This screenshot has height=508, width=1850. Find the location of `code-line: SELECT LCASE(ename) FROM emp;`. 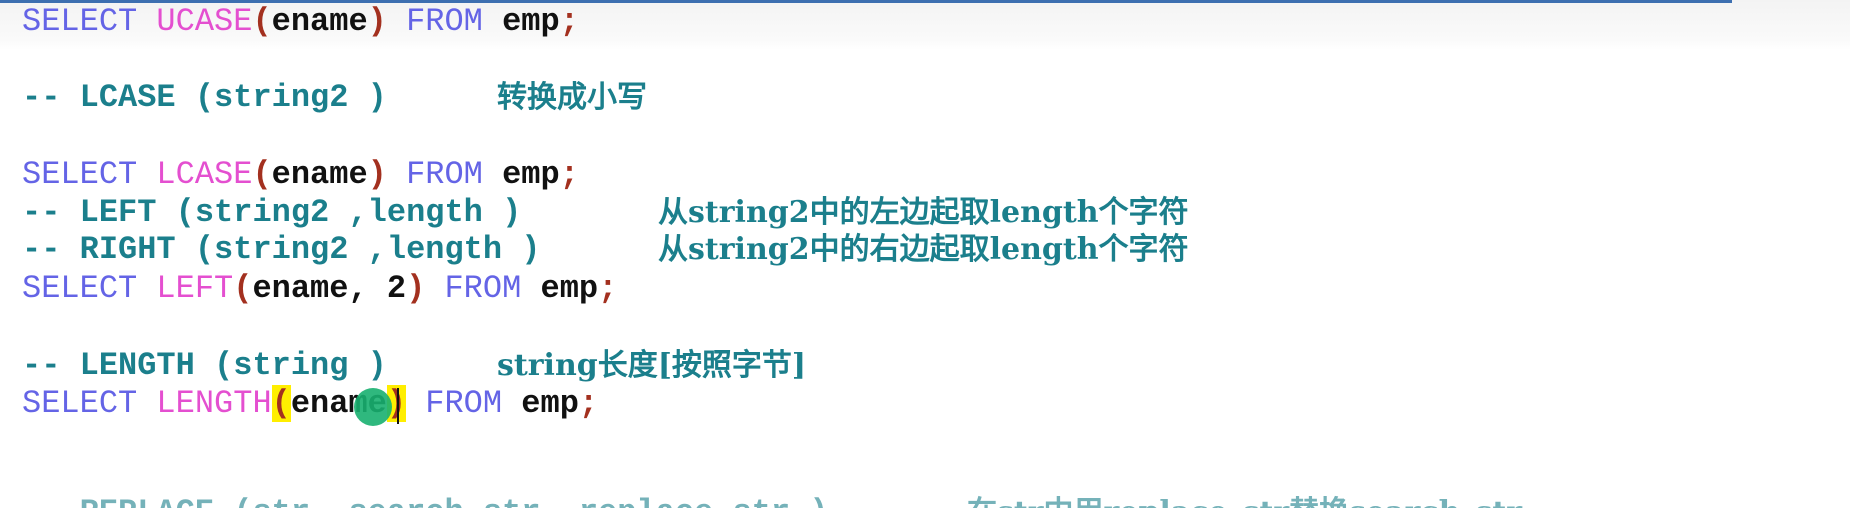

code-line: SELECT LCASE(ename) FROM emp; is located at coordinates (300, 175).